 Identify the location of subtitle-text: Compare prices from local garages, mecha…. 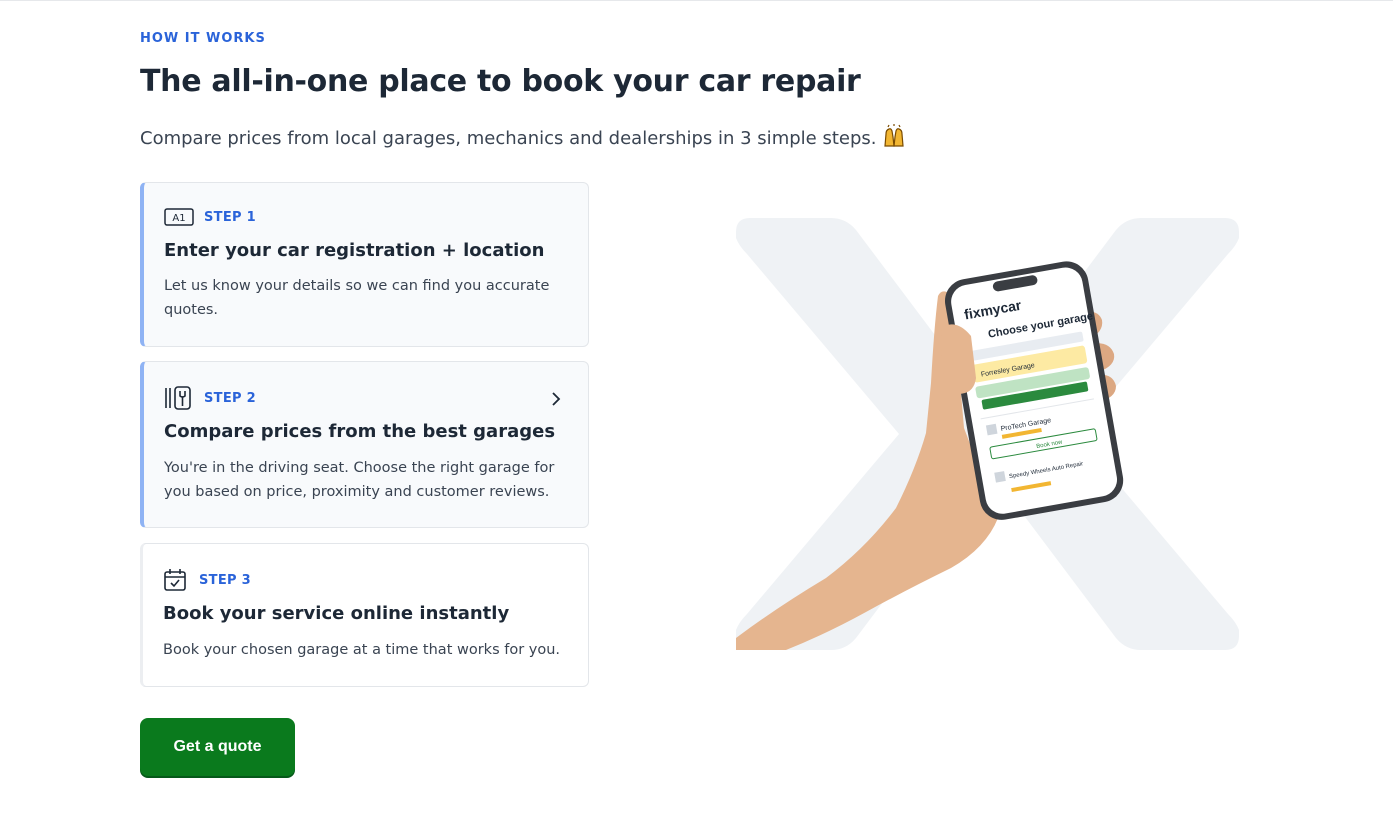
(508, 138).